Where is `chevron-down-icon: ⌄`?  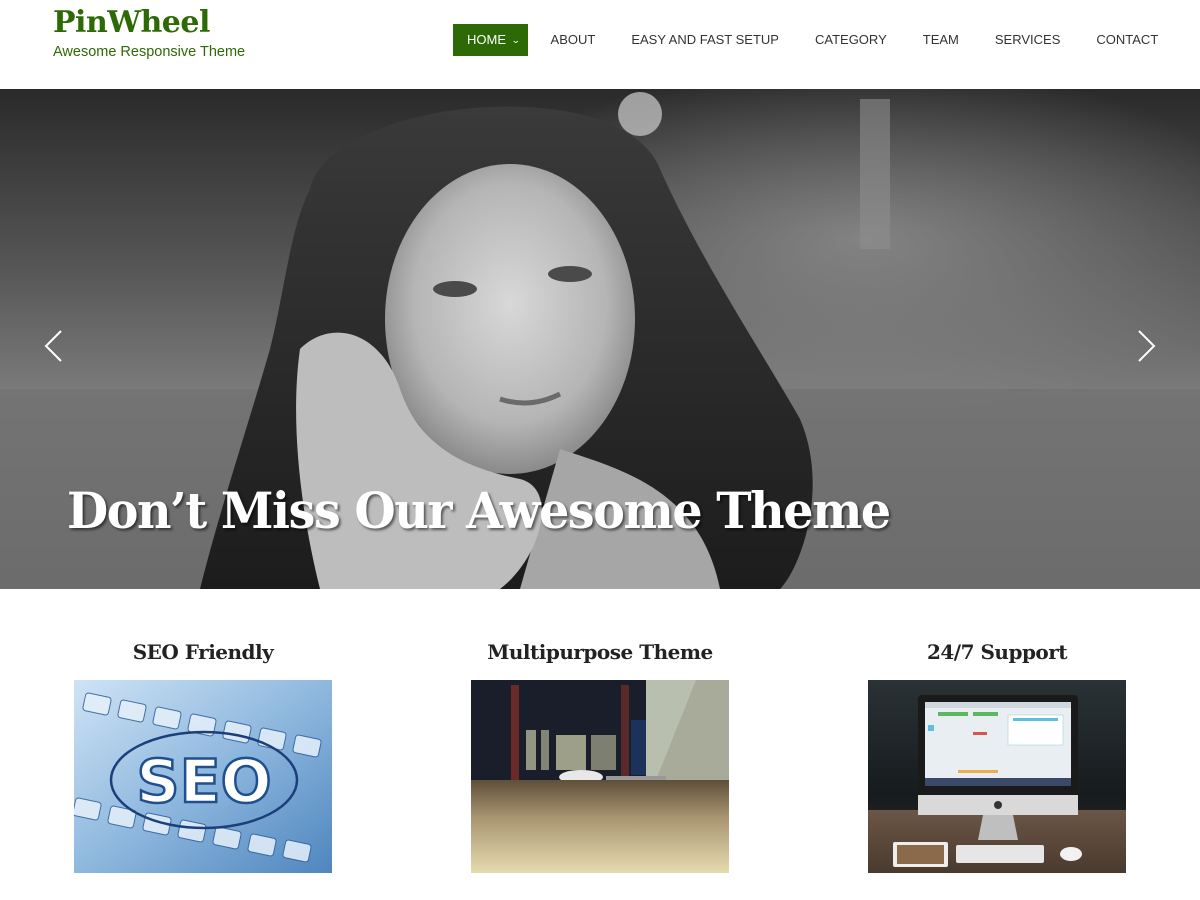 chevron-down-icon: ⌄ is located at coordinates (515, 40).